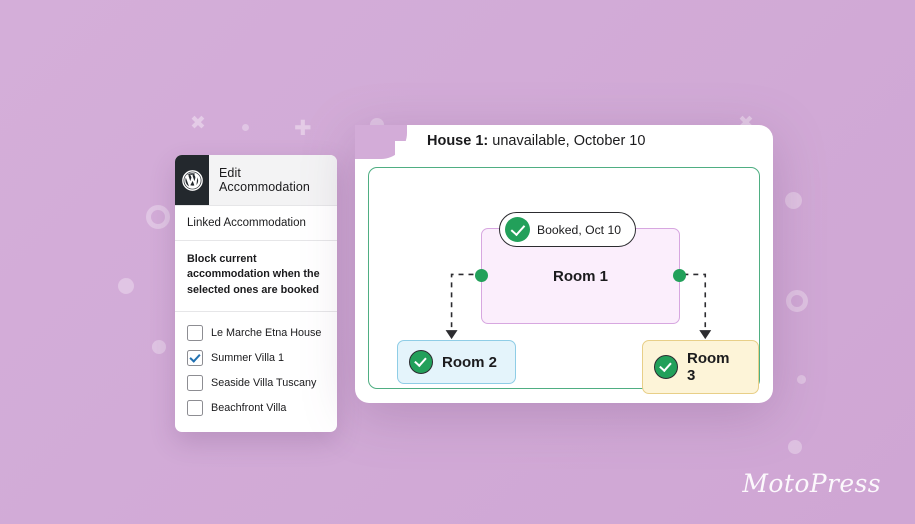 The image size is (915, 524). What do you see at coordinates (195, 383) in the screenshot?
I see `checkbox-seaside-villa-tuscany` at bounding box center [195, 383].